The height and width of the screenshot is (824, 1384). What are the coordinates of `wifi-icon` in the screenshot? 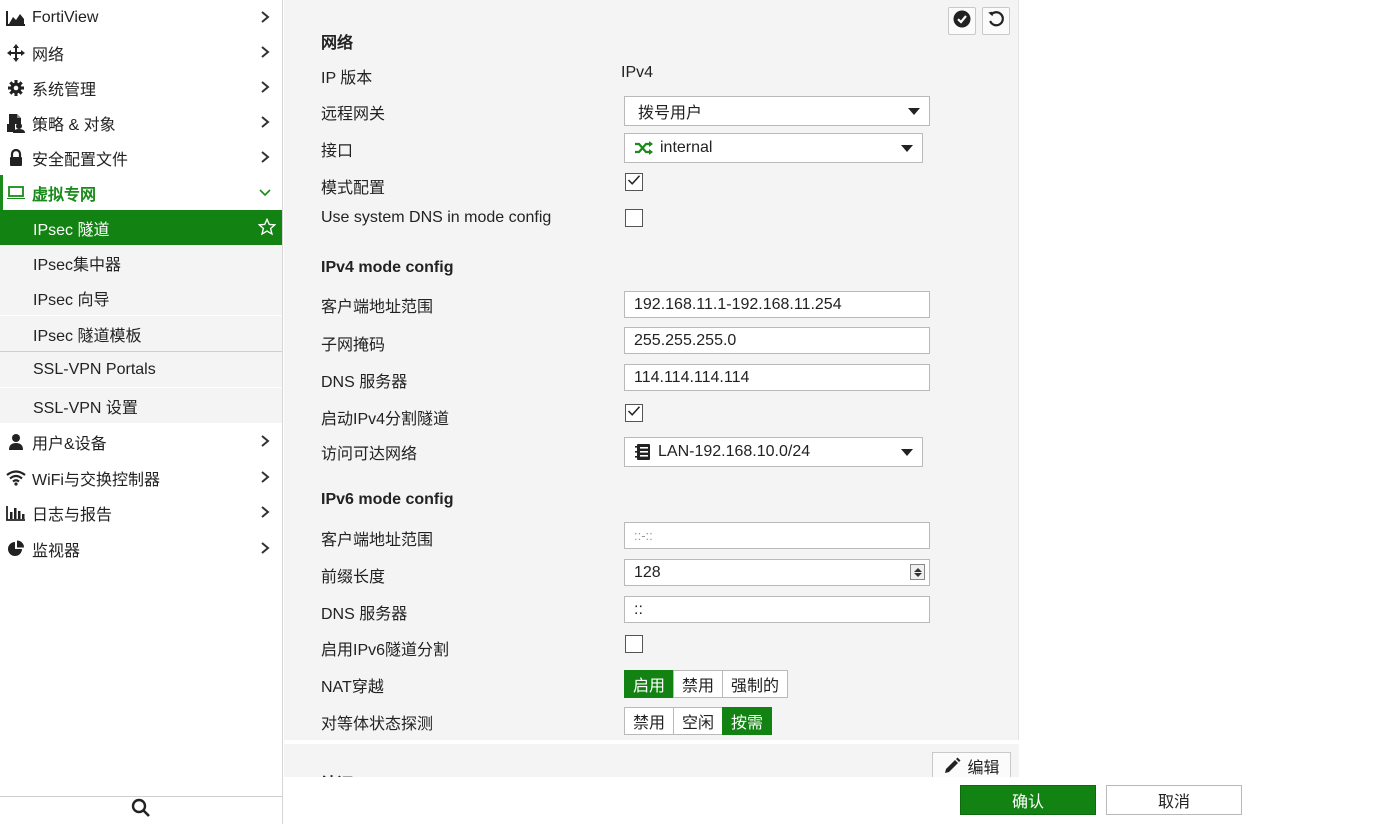 It's located at (16, 478).